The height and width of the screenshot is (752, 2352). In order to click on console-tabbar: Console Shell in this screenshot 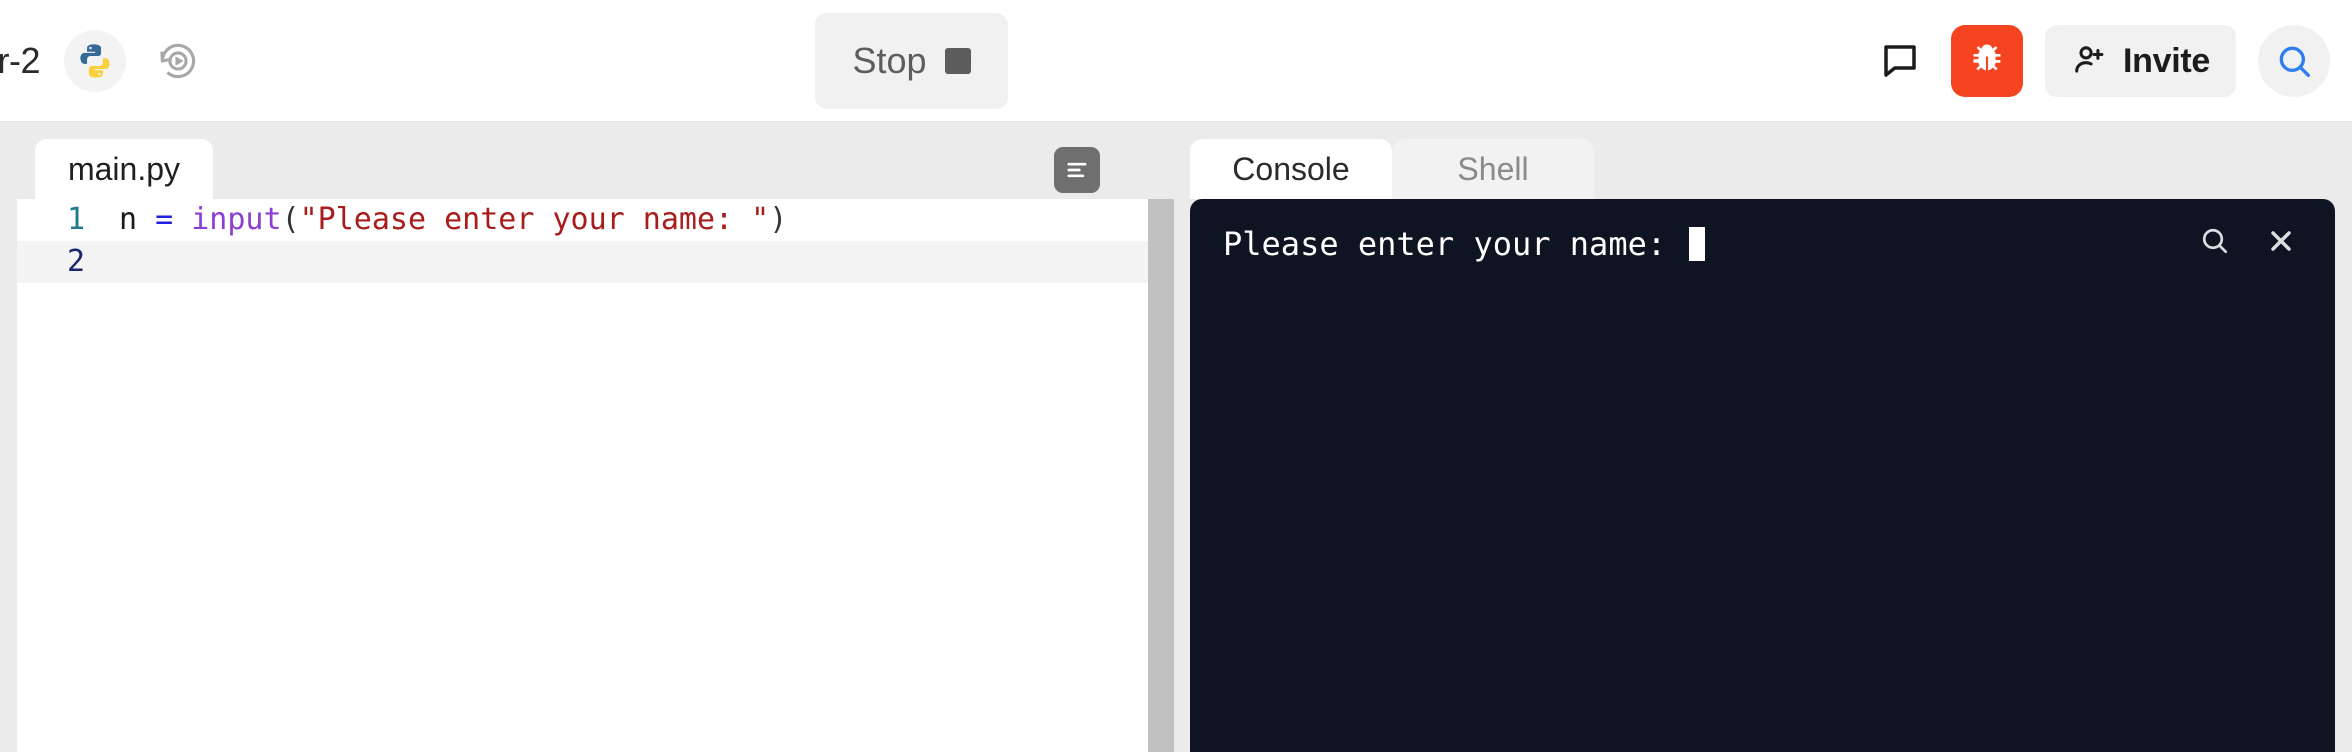, I will do `click(1762, 169)`.